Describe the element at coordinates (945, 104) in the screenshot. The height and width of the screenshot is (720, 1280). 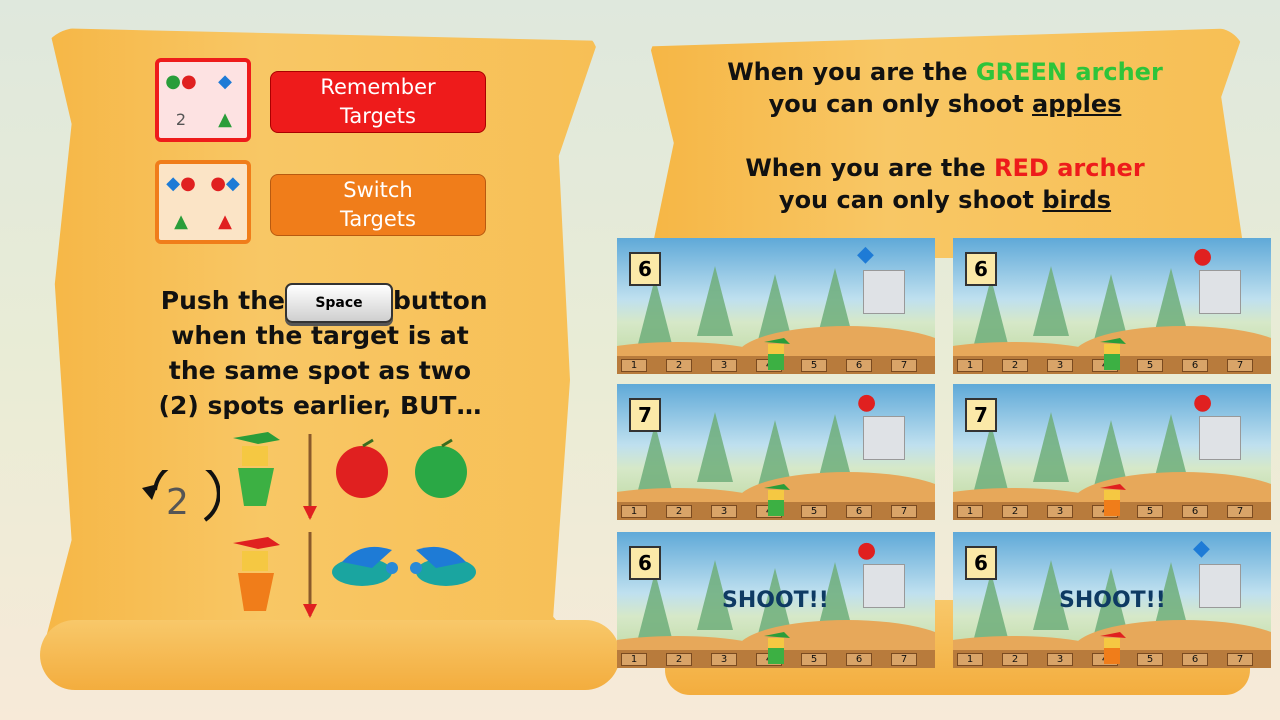
I see `green-rule-line2: you can only shoot apples` at that location.